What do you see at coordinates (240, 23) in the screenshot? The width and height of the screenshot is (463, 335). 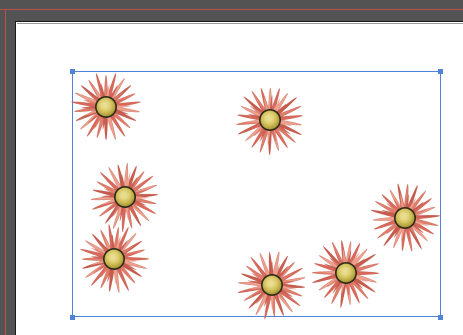 I see `artboard-edge` at bounding box center [240, 23].